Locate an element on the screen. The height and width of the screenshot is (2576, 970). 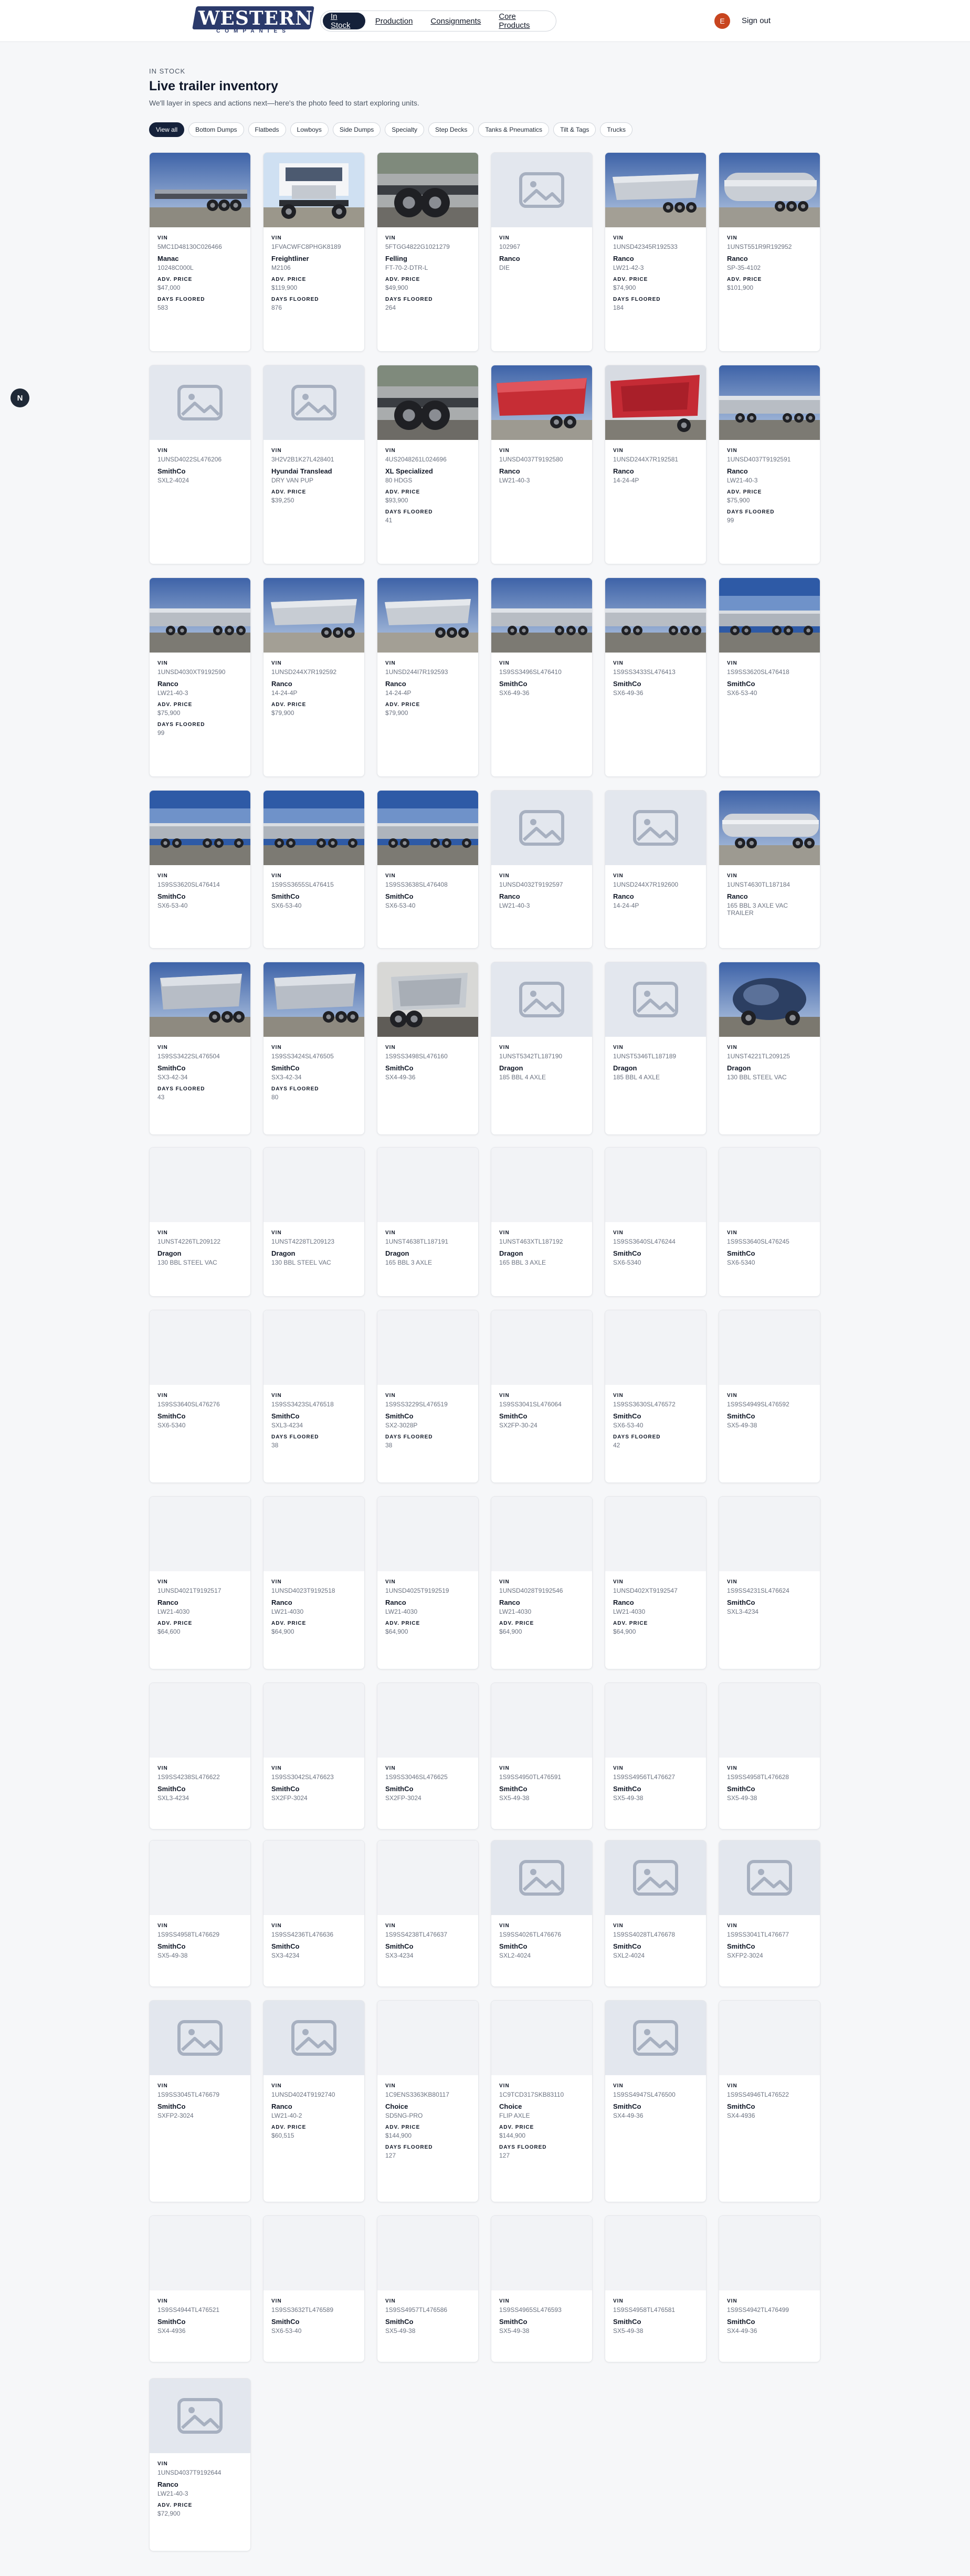
inventory-card: VIN 1UNST463XTL187192 Dragon 165 BBL 3 AXLE is located at coordinates (542, 1222).